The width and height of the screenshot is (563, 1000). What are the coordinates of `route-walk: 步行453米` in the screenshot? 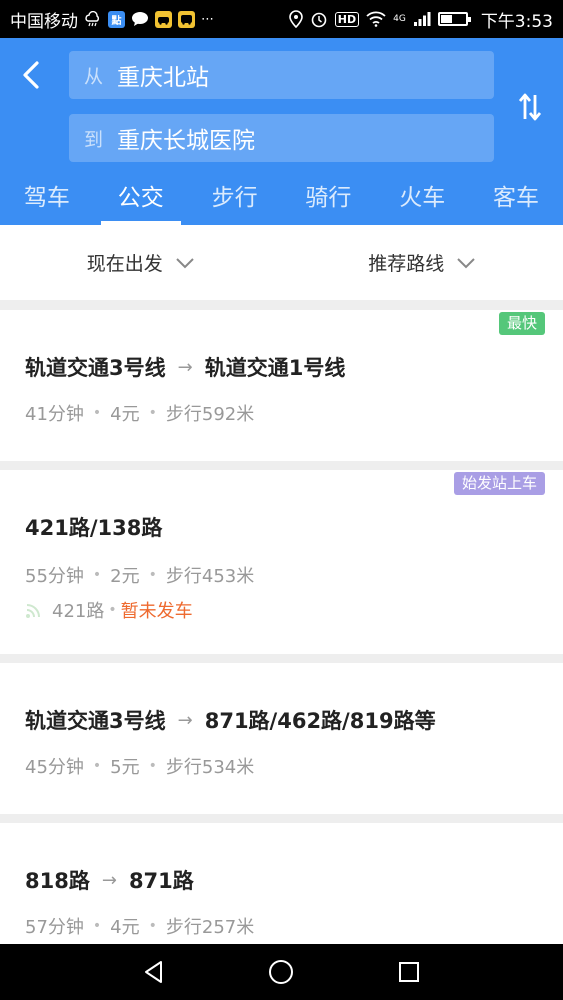 It's located at (210, 576).